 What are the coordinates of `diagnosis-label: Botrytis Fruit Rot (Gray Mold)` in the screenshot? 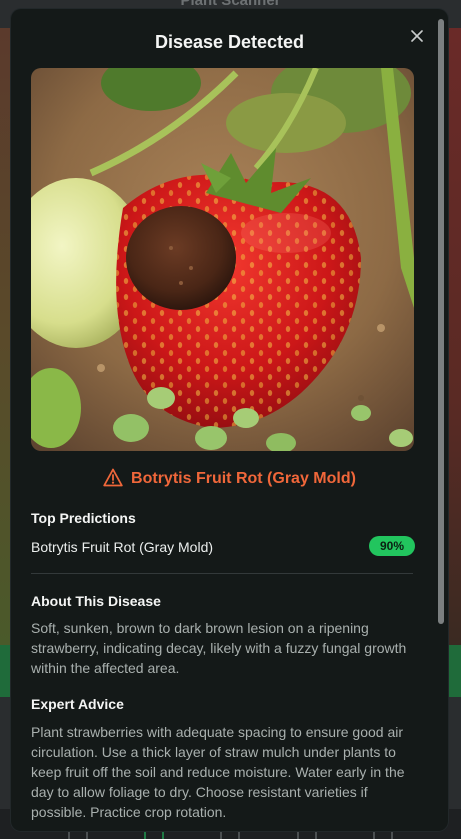 It's located at (243, 478).